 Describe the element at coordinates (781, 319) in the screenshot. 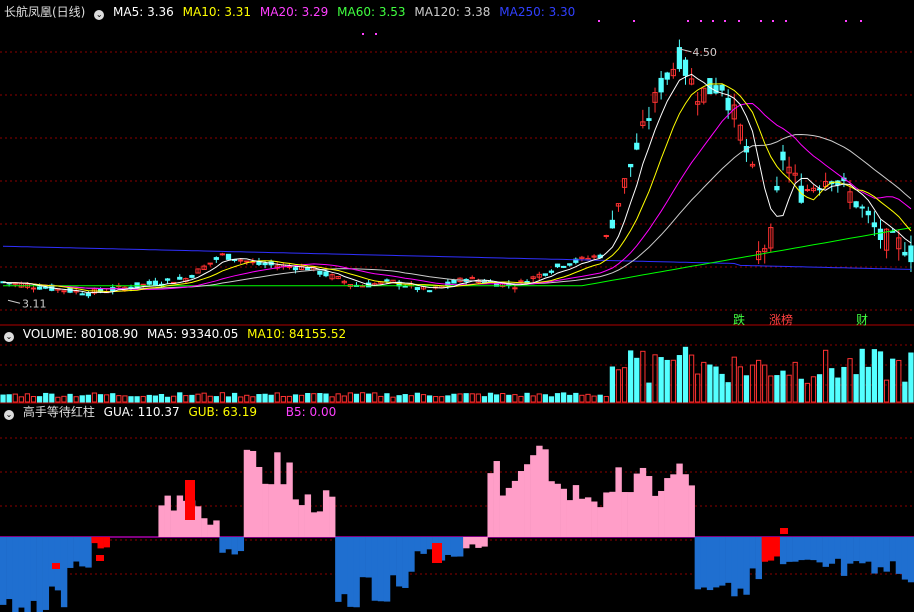

I see `event-marker: 涨榜` at that location.